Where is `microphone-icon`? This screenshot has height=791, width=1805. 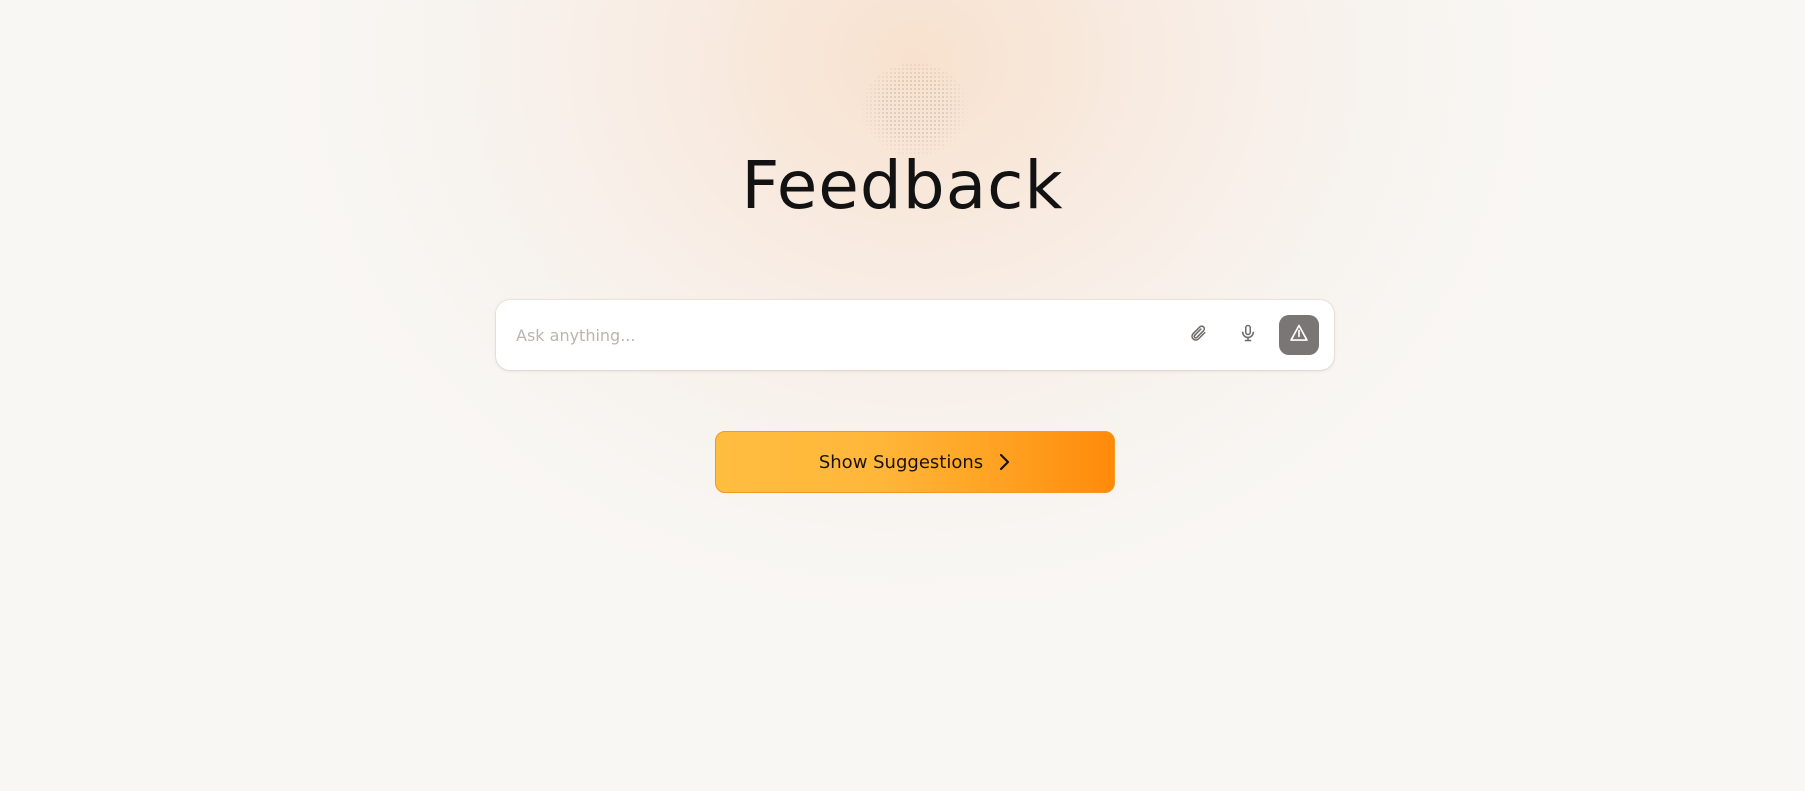
microphone-icon is located at coordinates (1248, 335).